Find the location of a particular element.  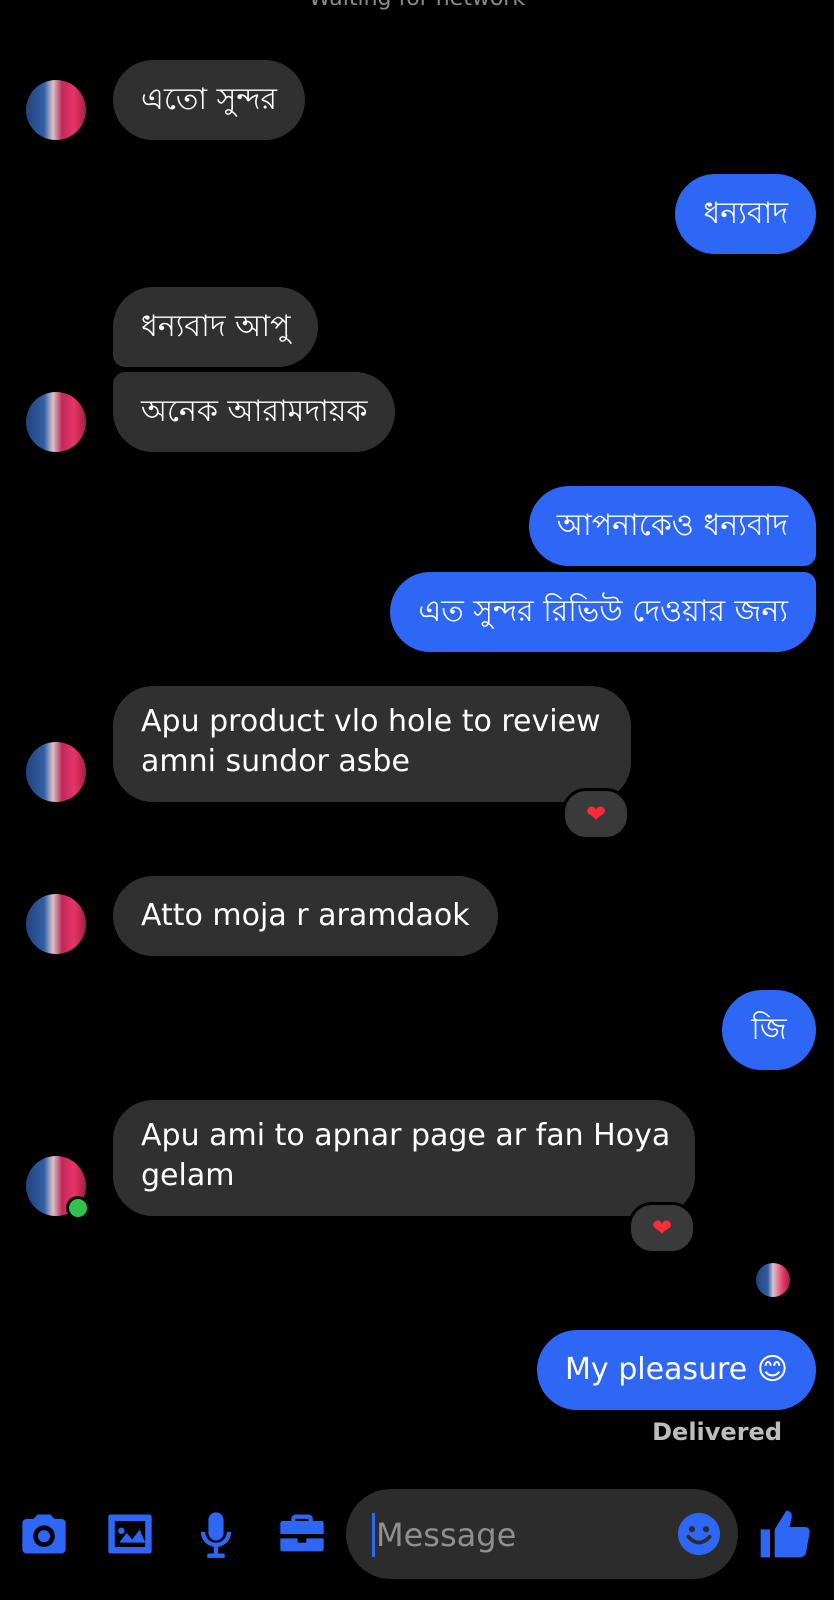

text-cursor is located at coordinates (373, 1535).